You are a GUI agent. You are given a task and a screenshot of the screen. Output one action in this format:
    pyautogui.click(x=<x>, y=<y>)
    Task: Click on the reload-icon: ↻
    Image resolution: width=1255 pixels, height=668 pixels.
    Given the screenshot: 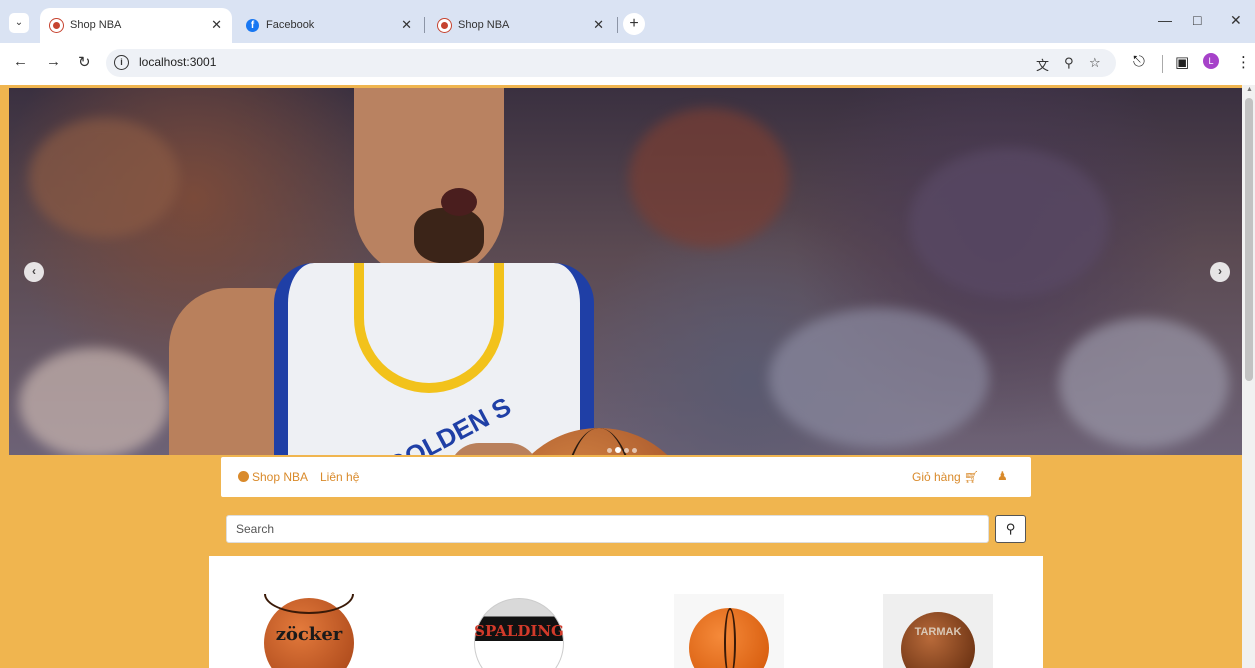 What is the action you would take?
    pyautogui.click(x=84, y=62)
    